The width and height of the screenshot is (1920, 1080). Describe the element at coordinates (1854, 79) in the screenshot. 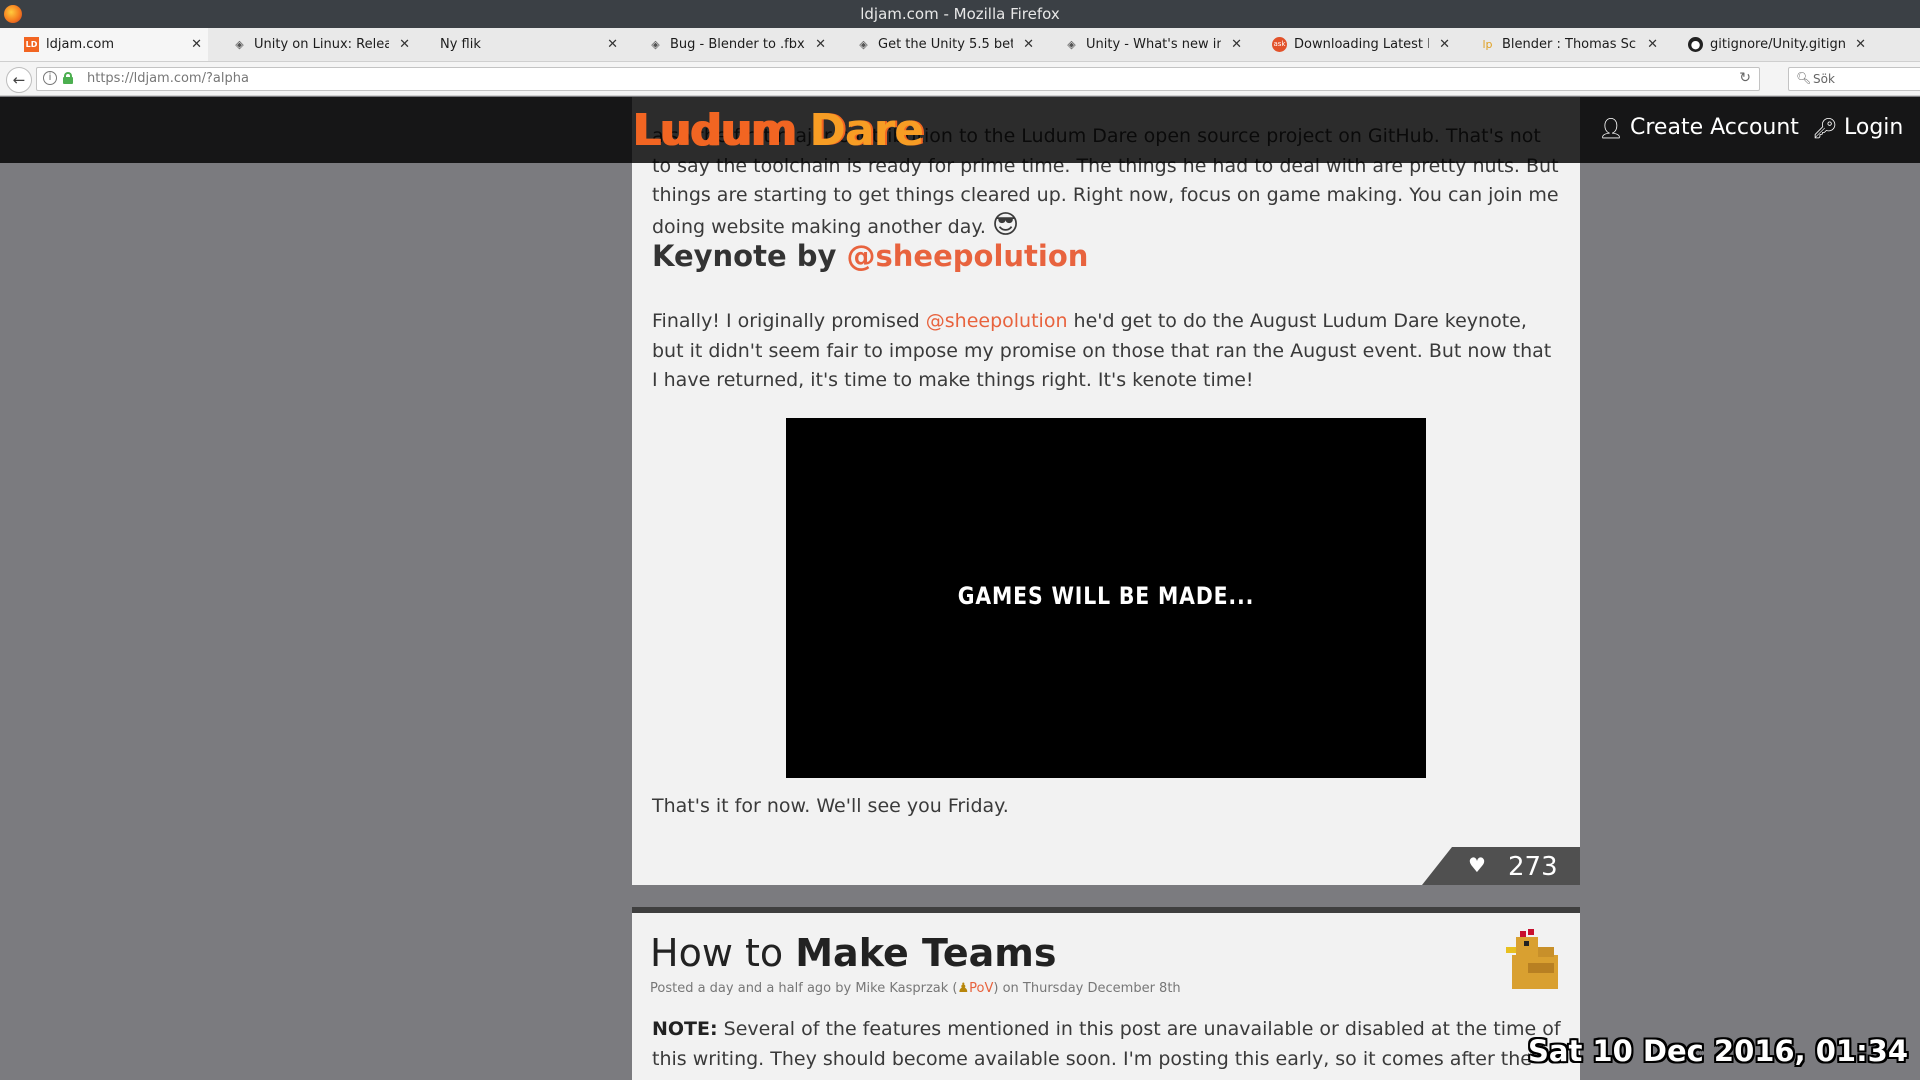

I see `search-input: 🔍︎ Sök` at that location.